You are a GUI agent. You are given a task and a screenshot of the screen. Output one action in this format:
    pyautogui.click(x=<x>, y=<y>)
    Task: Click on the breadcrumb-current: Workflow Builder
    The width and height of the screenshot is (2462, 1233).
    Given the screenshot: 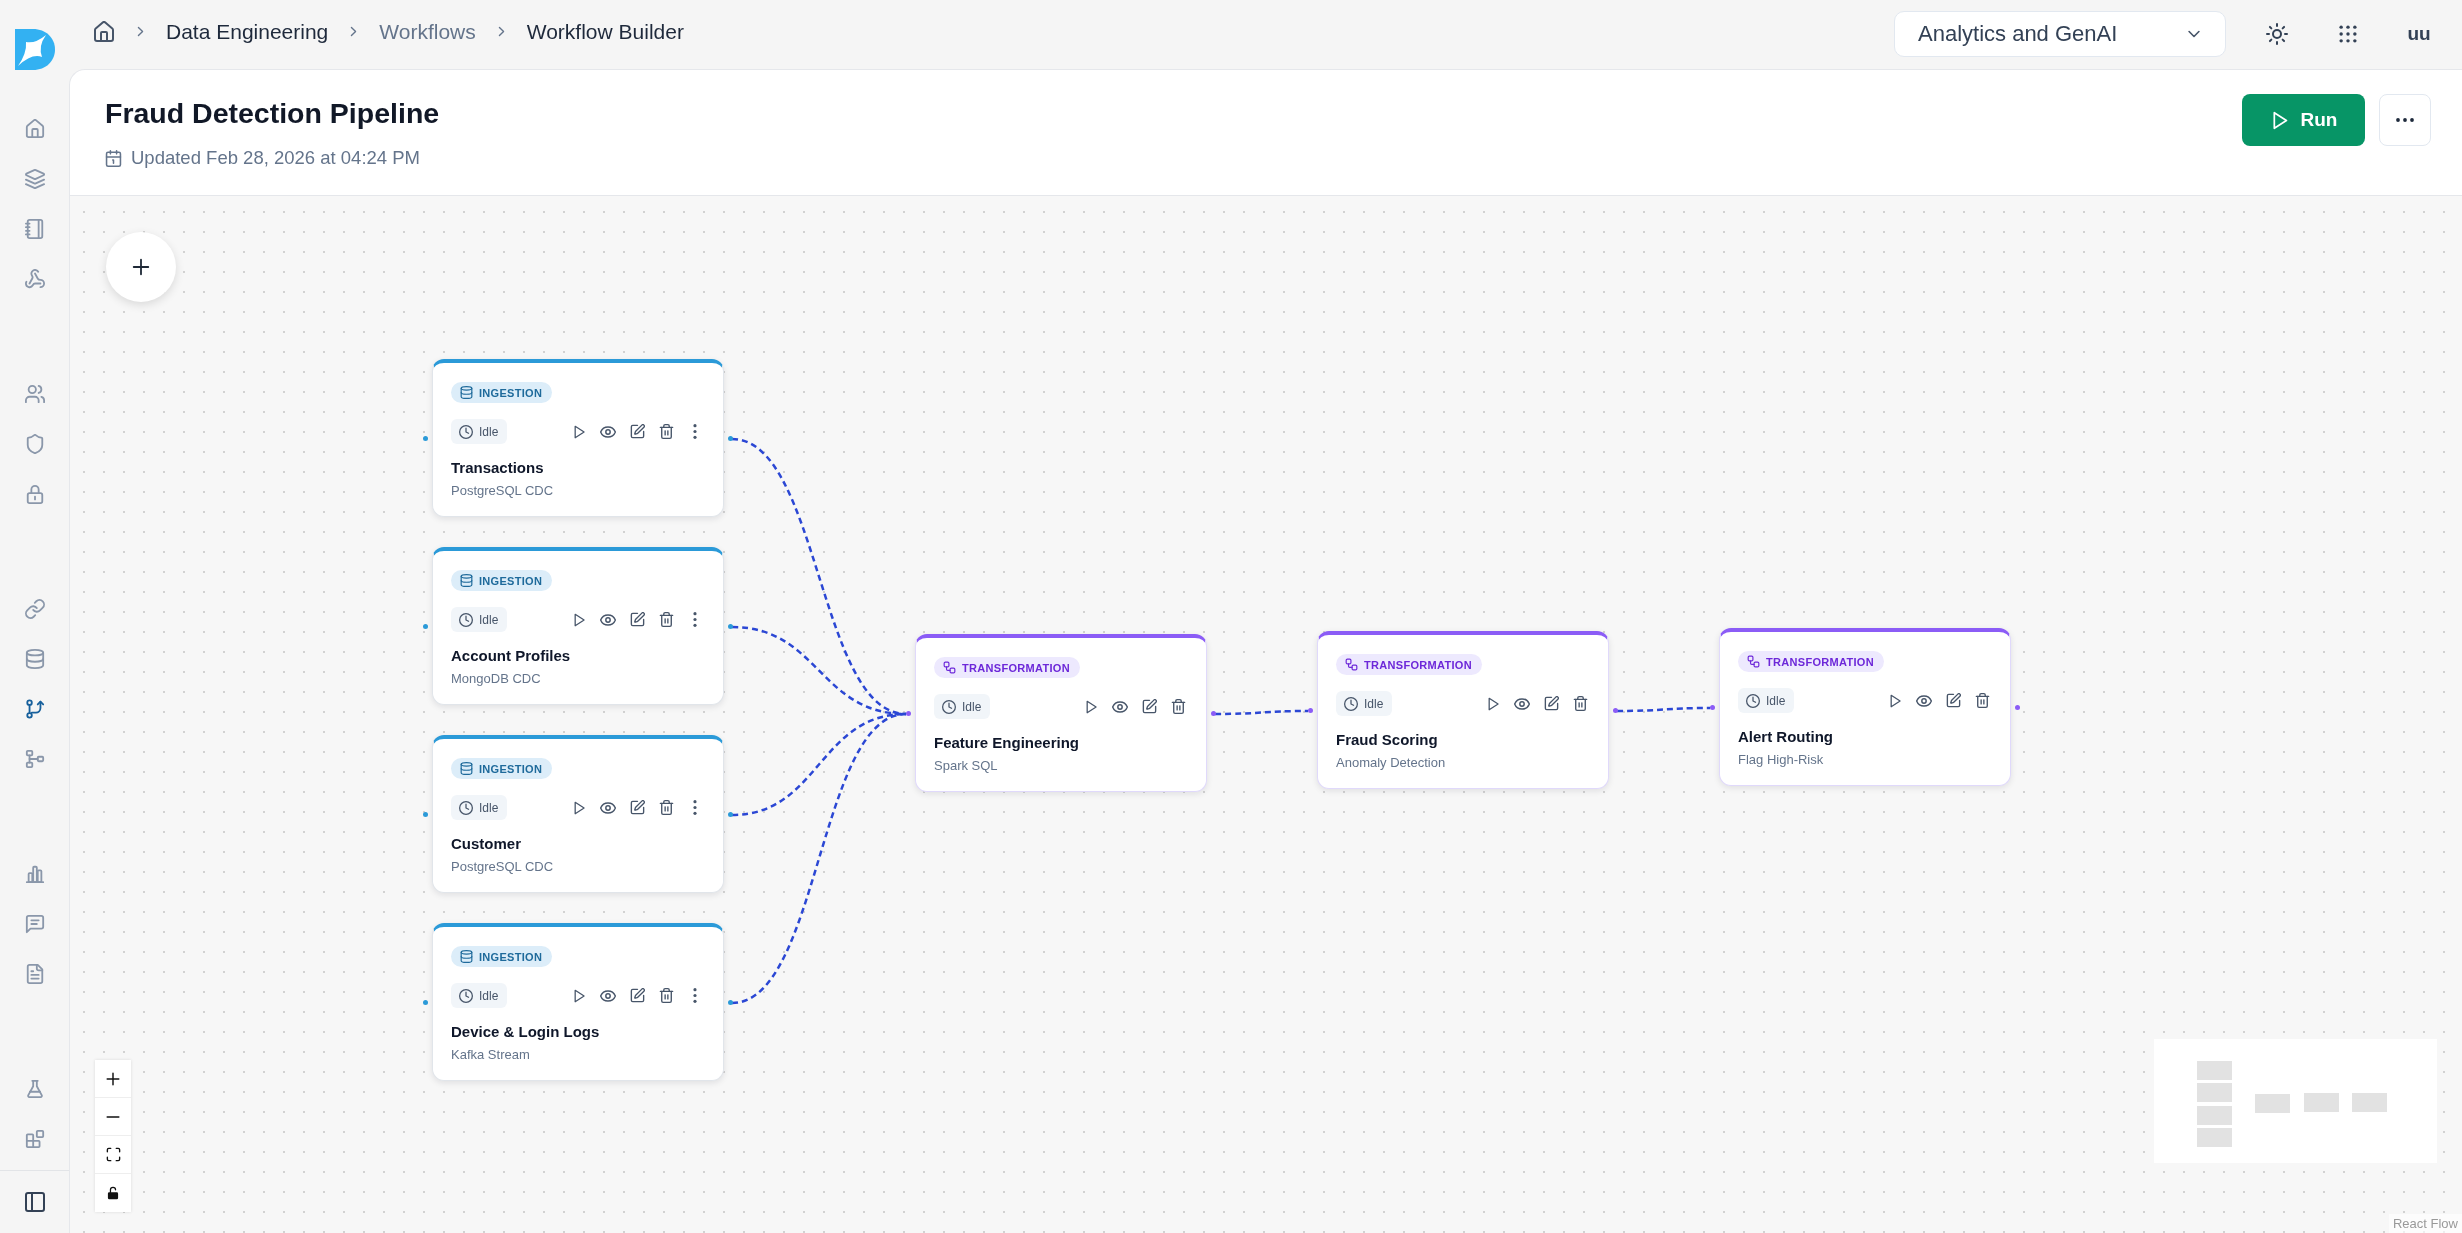 What is the action you would take?
    pyautogui.click(x=605, y=31)
    